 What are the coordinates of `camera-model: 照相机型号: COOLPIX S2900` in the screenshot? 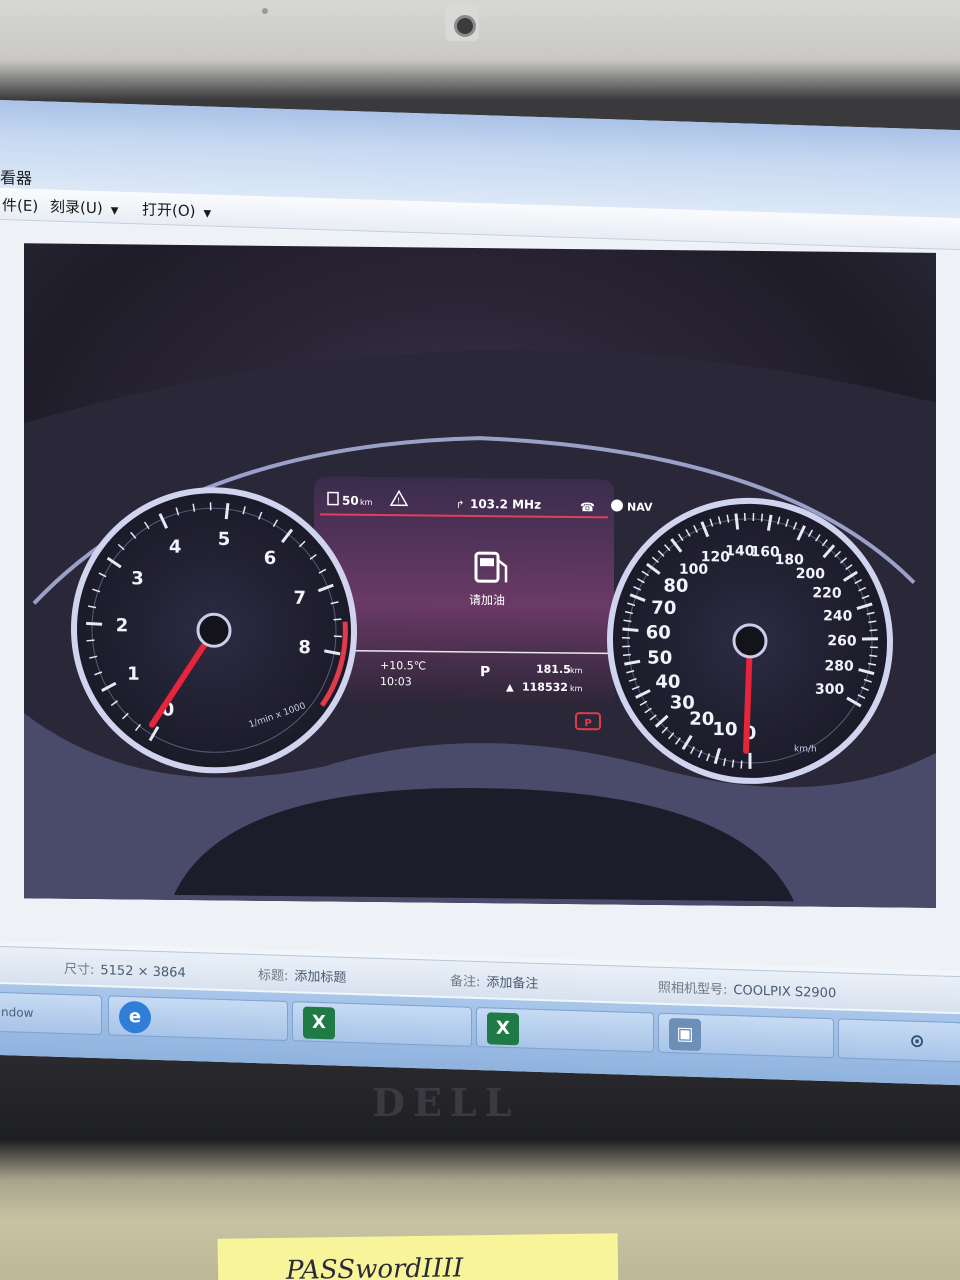 It's located at (747, 991).